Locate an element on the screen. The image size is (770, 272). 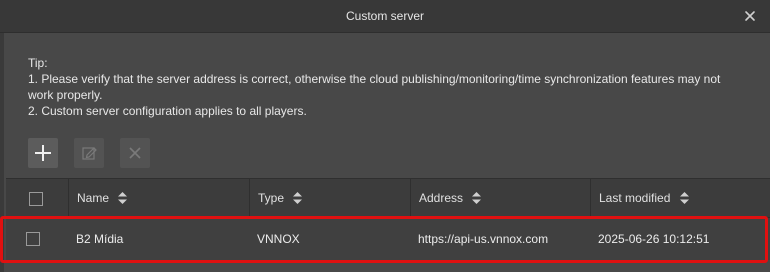
plus-icon is located at coordinates (43, 153).